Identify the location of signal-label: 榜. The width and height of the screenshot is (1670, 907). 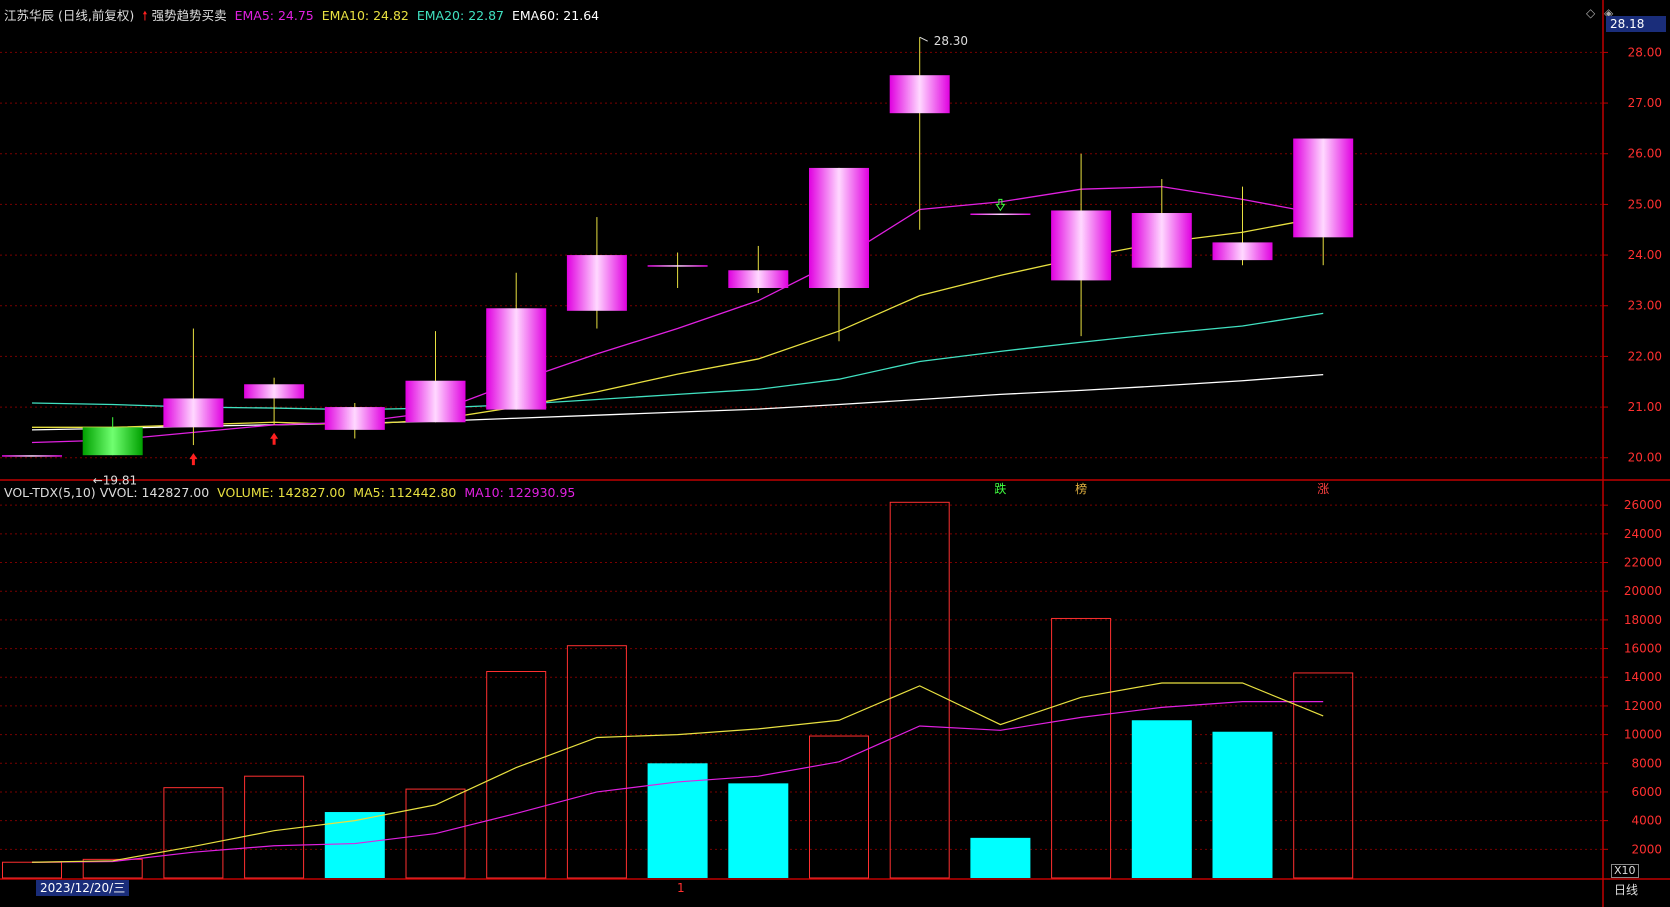
(1081, 488).